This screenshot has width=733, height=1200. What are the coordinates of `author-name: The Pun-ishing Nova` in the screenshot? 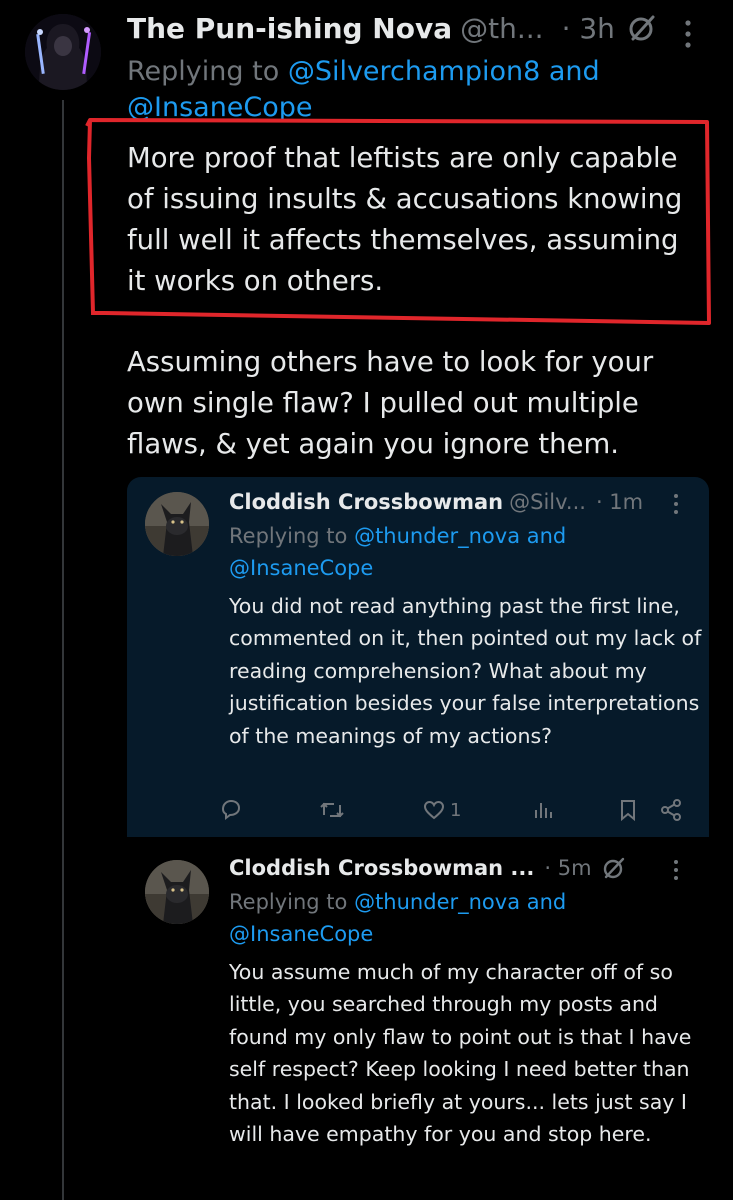 It's located at (289, 28).